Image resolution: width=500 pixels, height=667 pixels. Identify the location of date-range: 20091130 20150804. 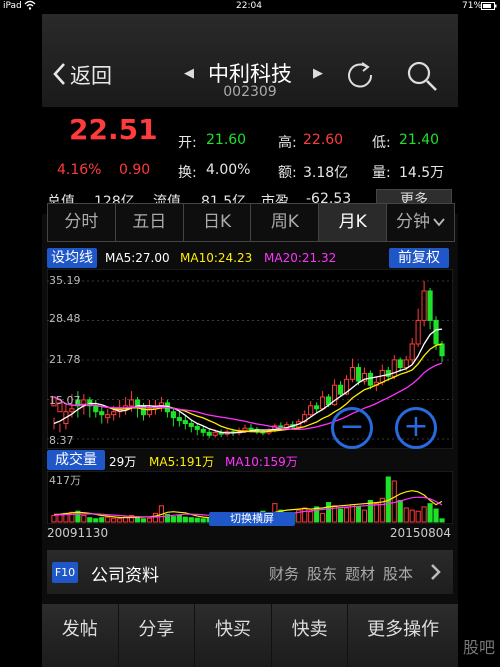
(250, 534).